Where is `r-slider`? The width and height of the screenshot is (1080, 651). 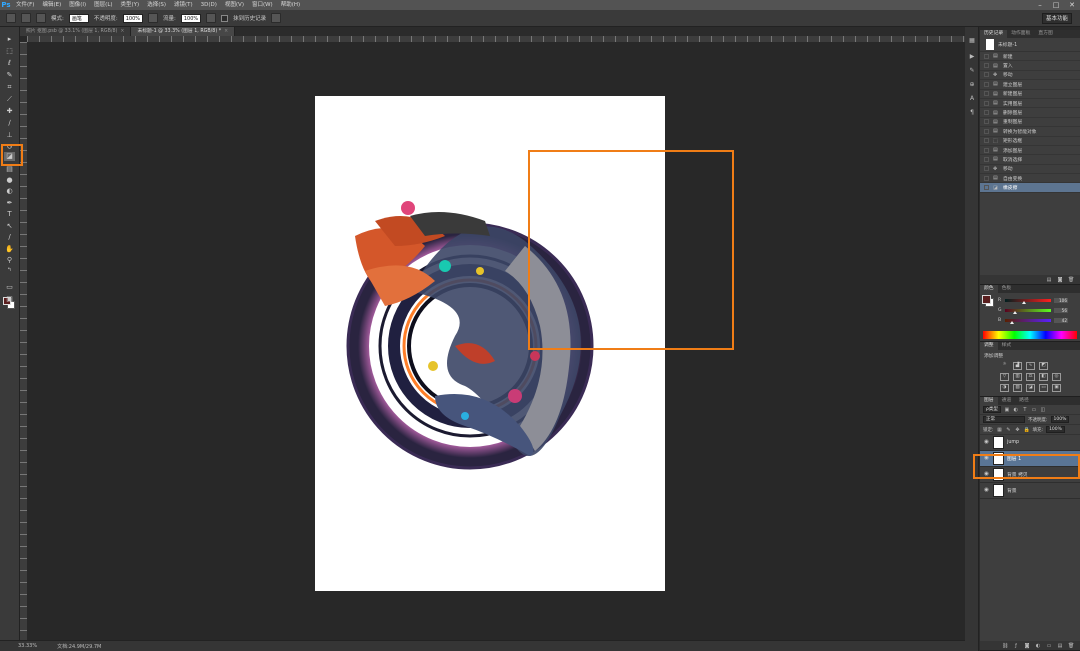
r-slider is located at coordinates (1028, 301).